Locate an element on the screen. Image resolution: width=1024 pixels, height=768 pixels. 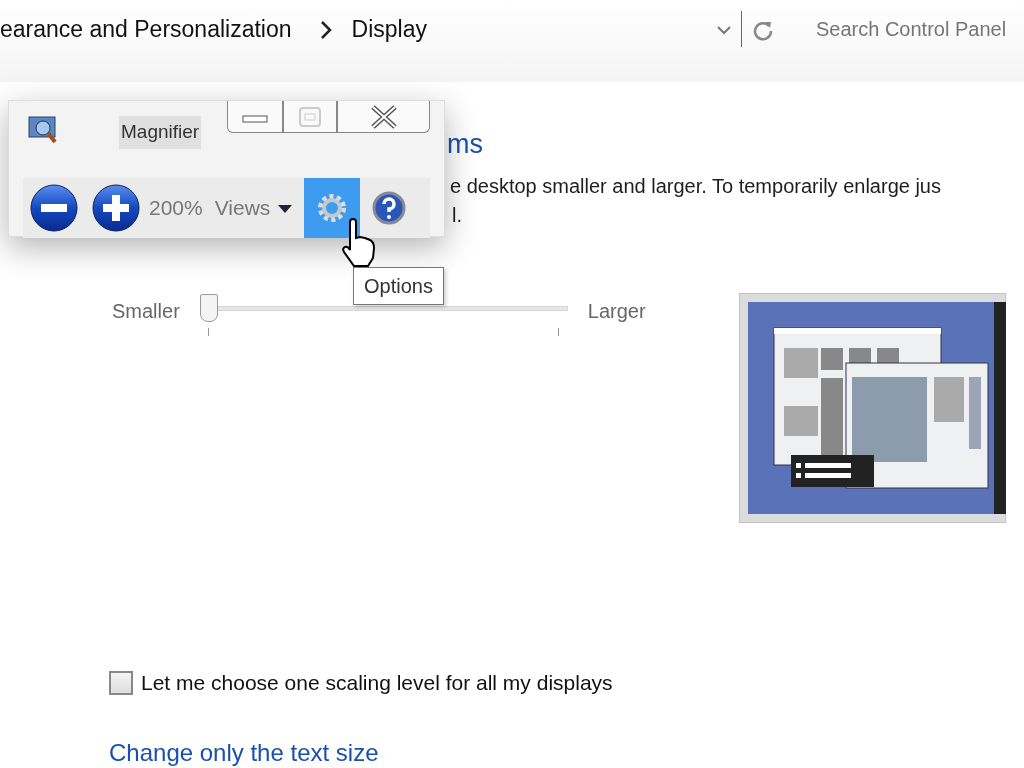
help-button is located at coordinates (389, 207).